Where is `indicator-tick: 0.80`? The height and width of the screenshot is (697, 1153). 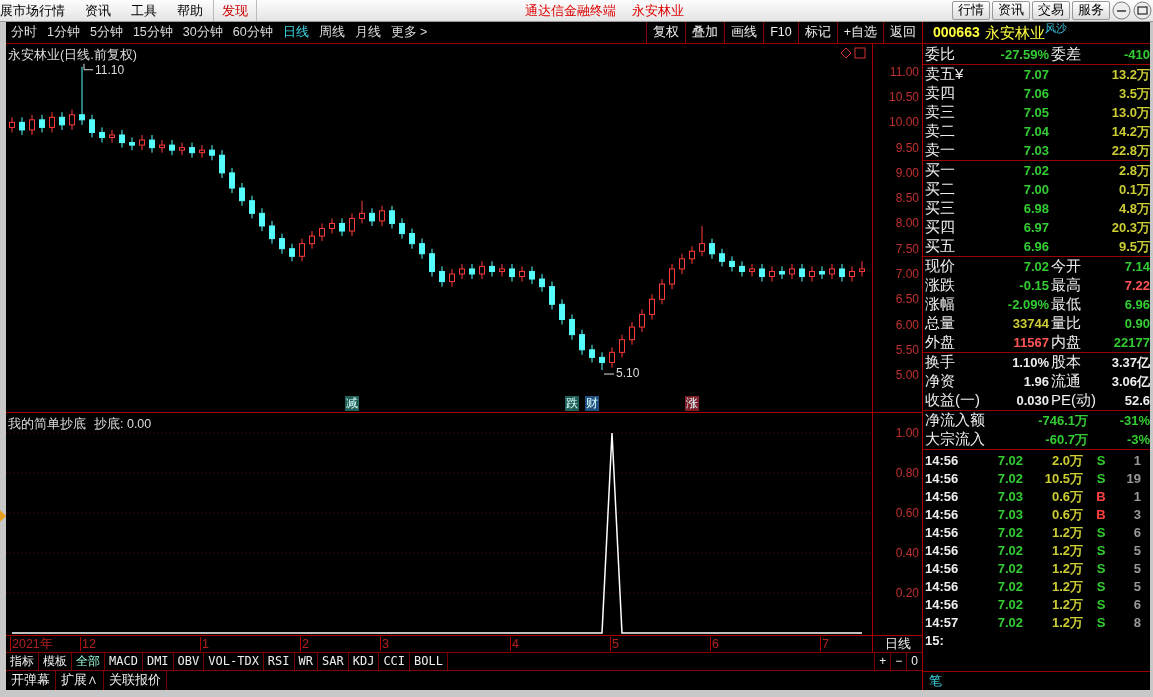 indicator-tick: 0.80 is located at coordinates (907, 473).